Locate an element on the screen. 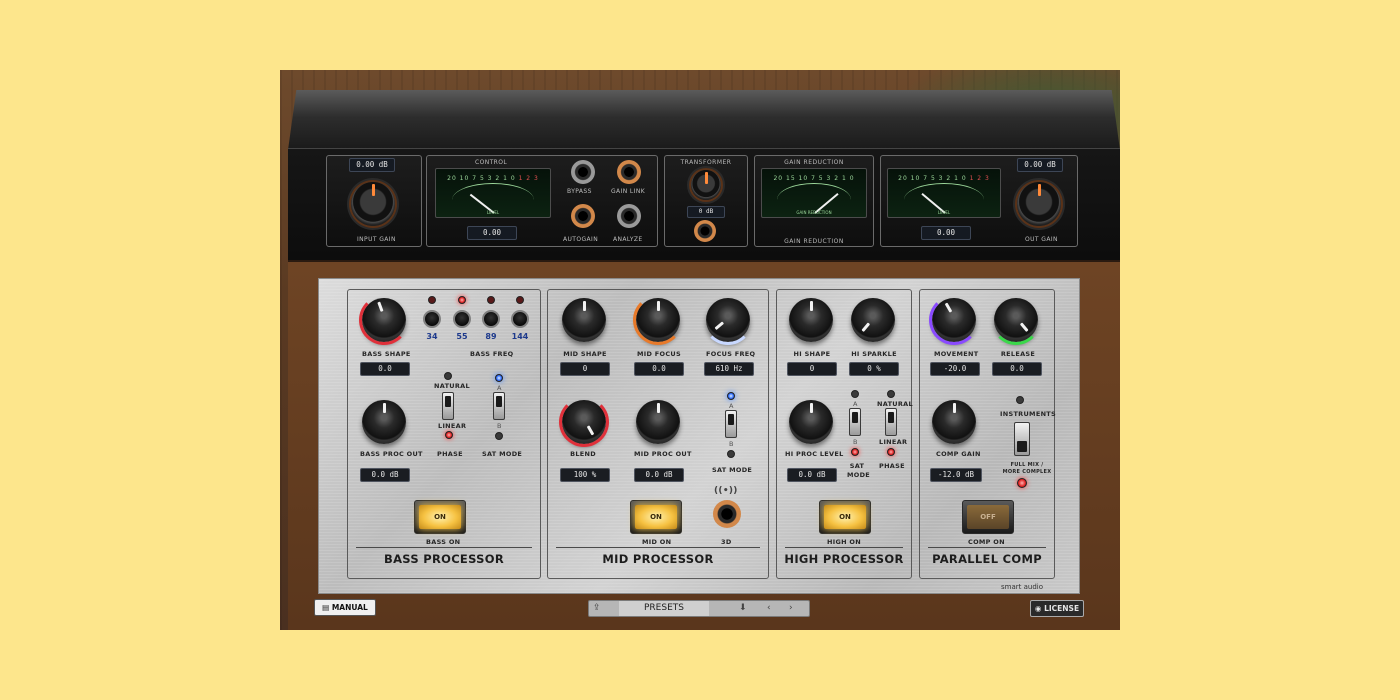  gain-reduction-label: GAIN REDUCTION is located at coordinates (814, 241).